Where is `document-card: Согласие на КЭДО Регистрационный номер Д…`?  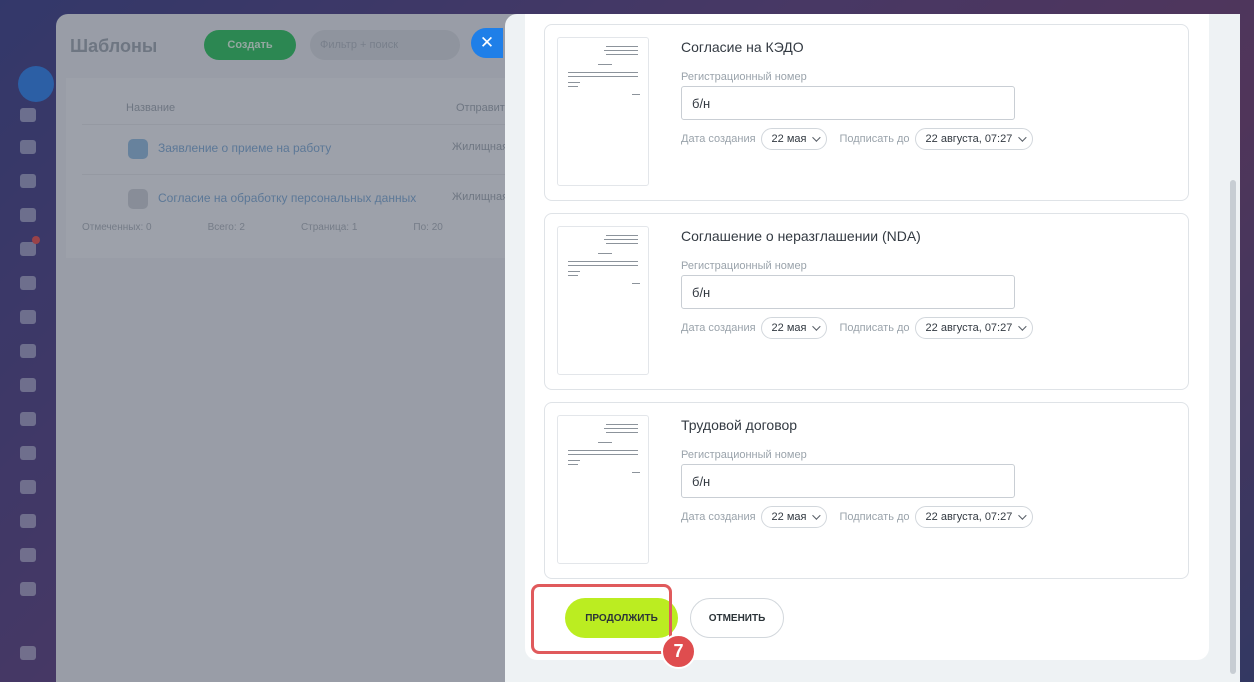
document-card: Согласие на КЭДО Регистрационный номер Д… is located at coordinates (866, 112).